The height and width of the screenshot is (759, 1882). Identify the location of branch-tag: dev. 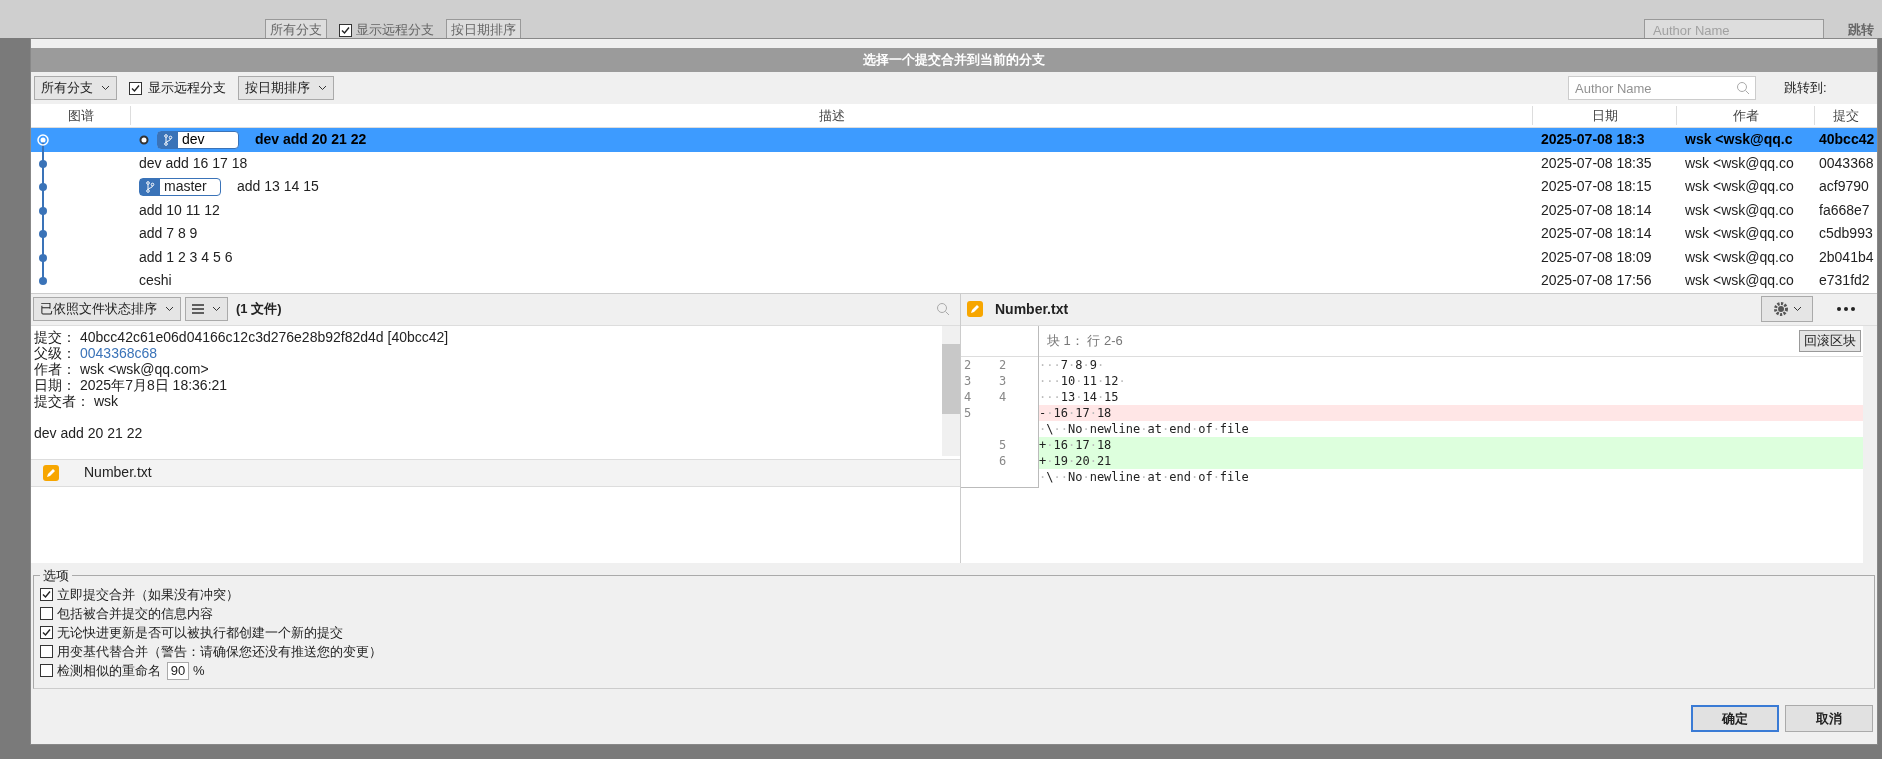
(198, 139).